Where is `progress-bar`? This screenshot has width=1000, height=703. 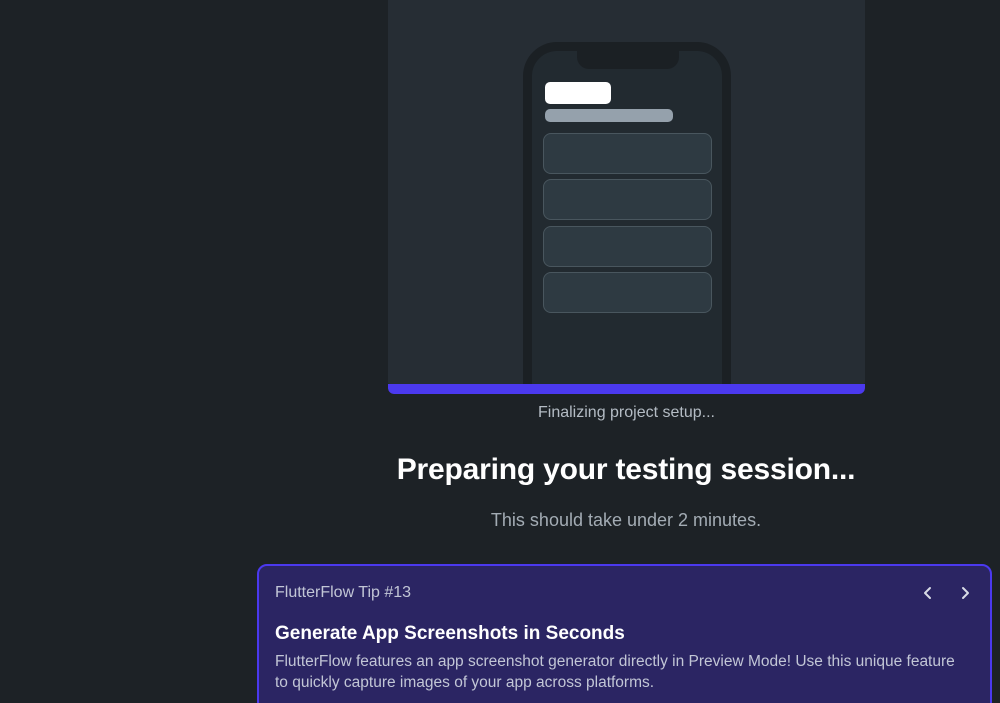 progress-bar is located at coordinates (626, 389).